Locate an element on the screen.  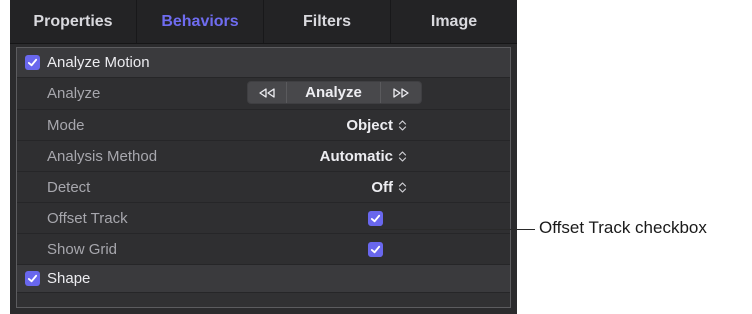
detect-value: Off is located at coordinates (382, 187).